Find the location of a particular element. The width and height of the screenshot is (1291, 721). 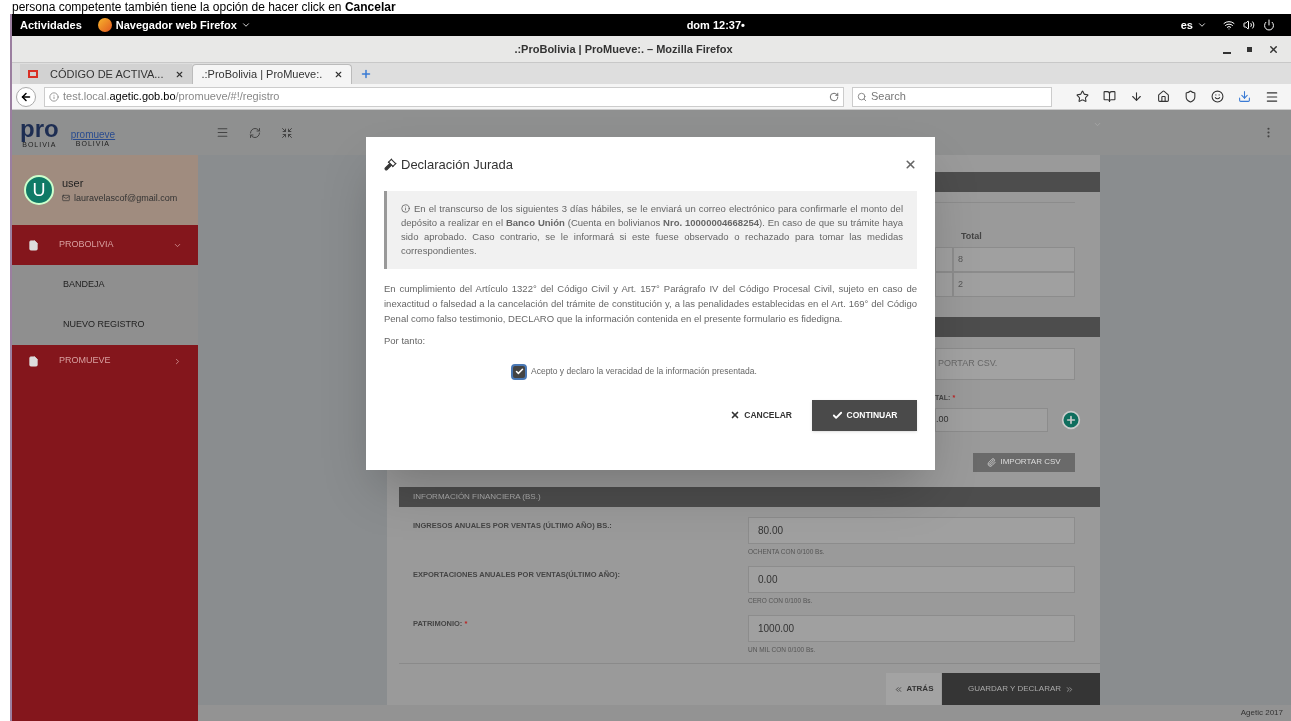

footer-text: Agetic 2017 is located at coordinates (1261, 713).